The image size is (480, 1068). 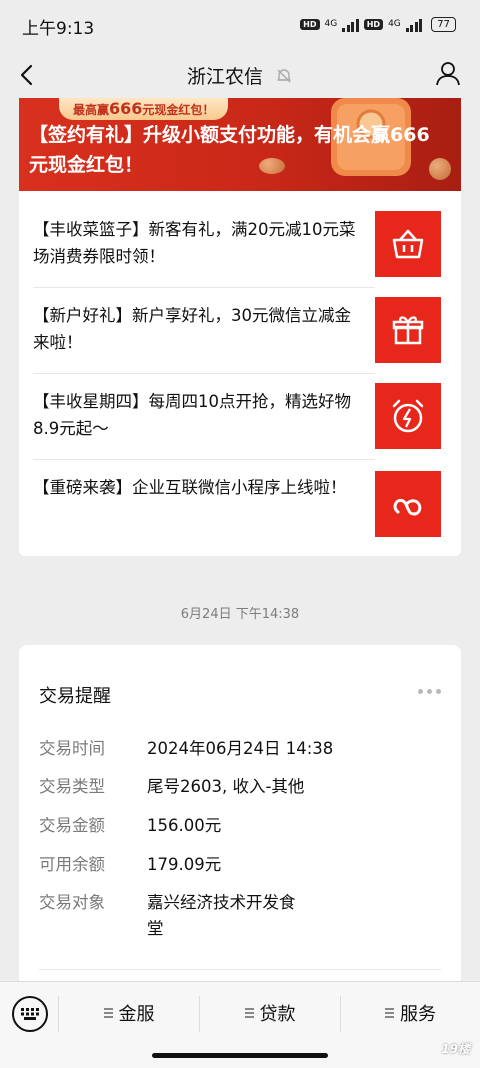 I want to click on transaction-title: 交易提醒, so click(x=75, y=696).